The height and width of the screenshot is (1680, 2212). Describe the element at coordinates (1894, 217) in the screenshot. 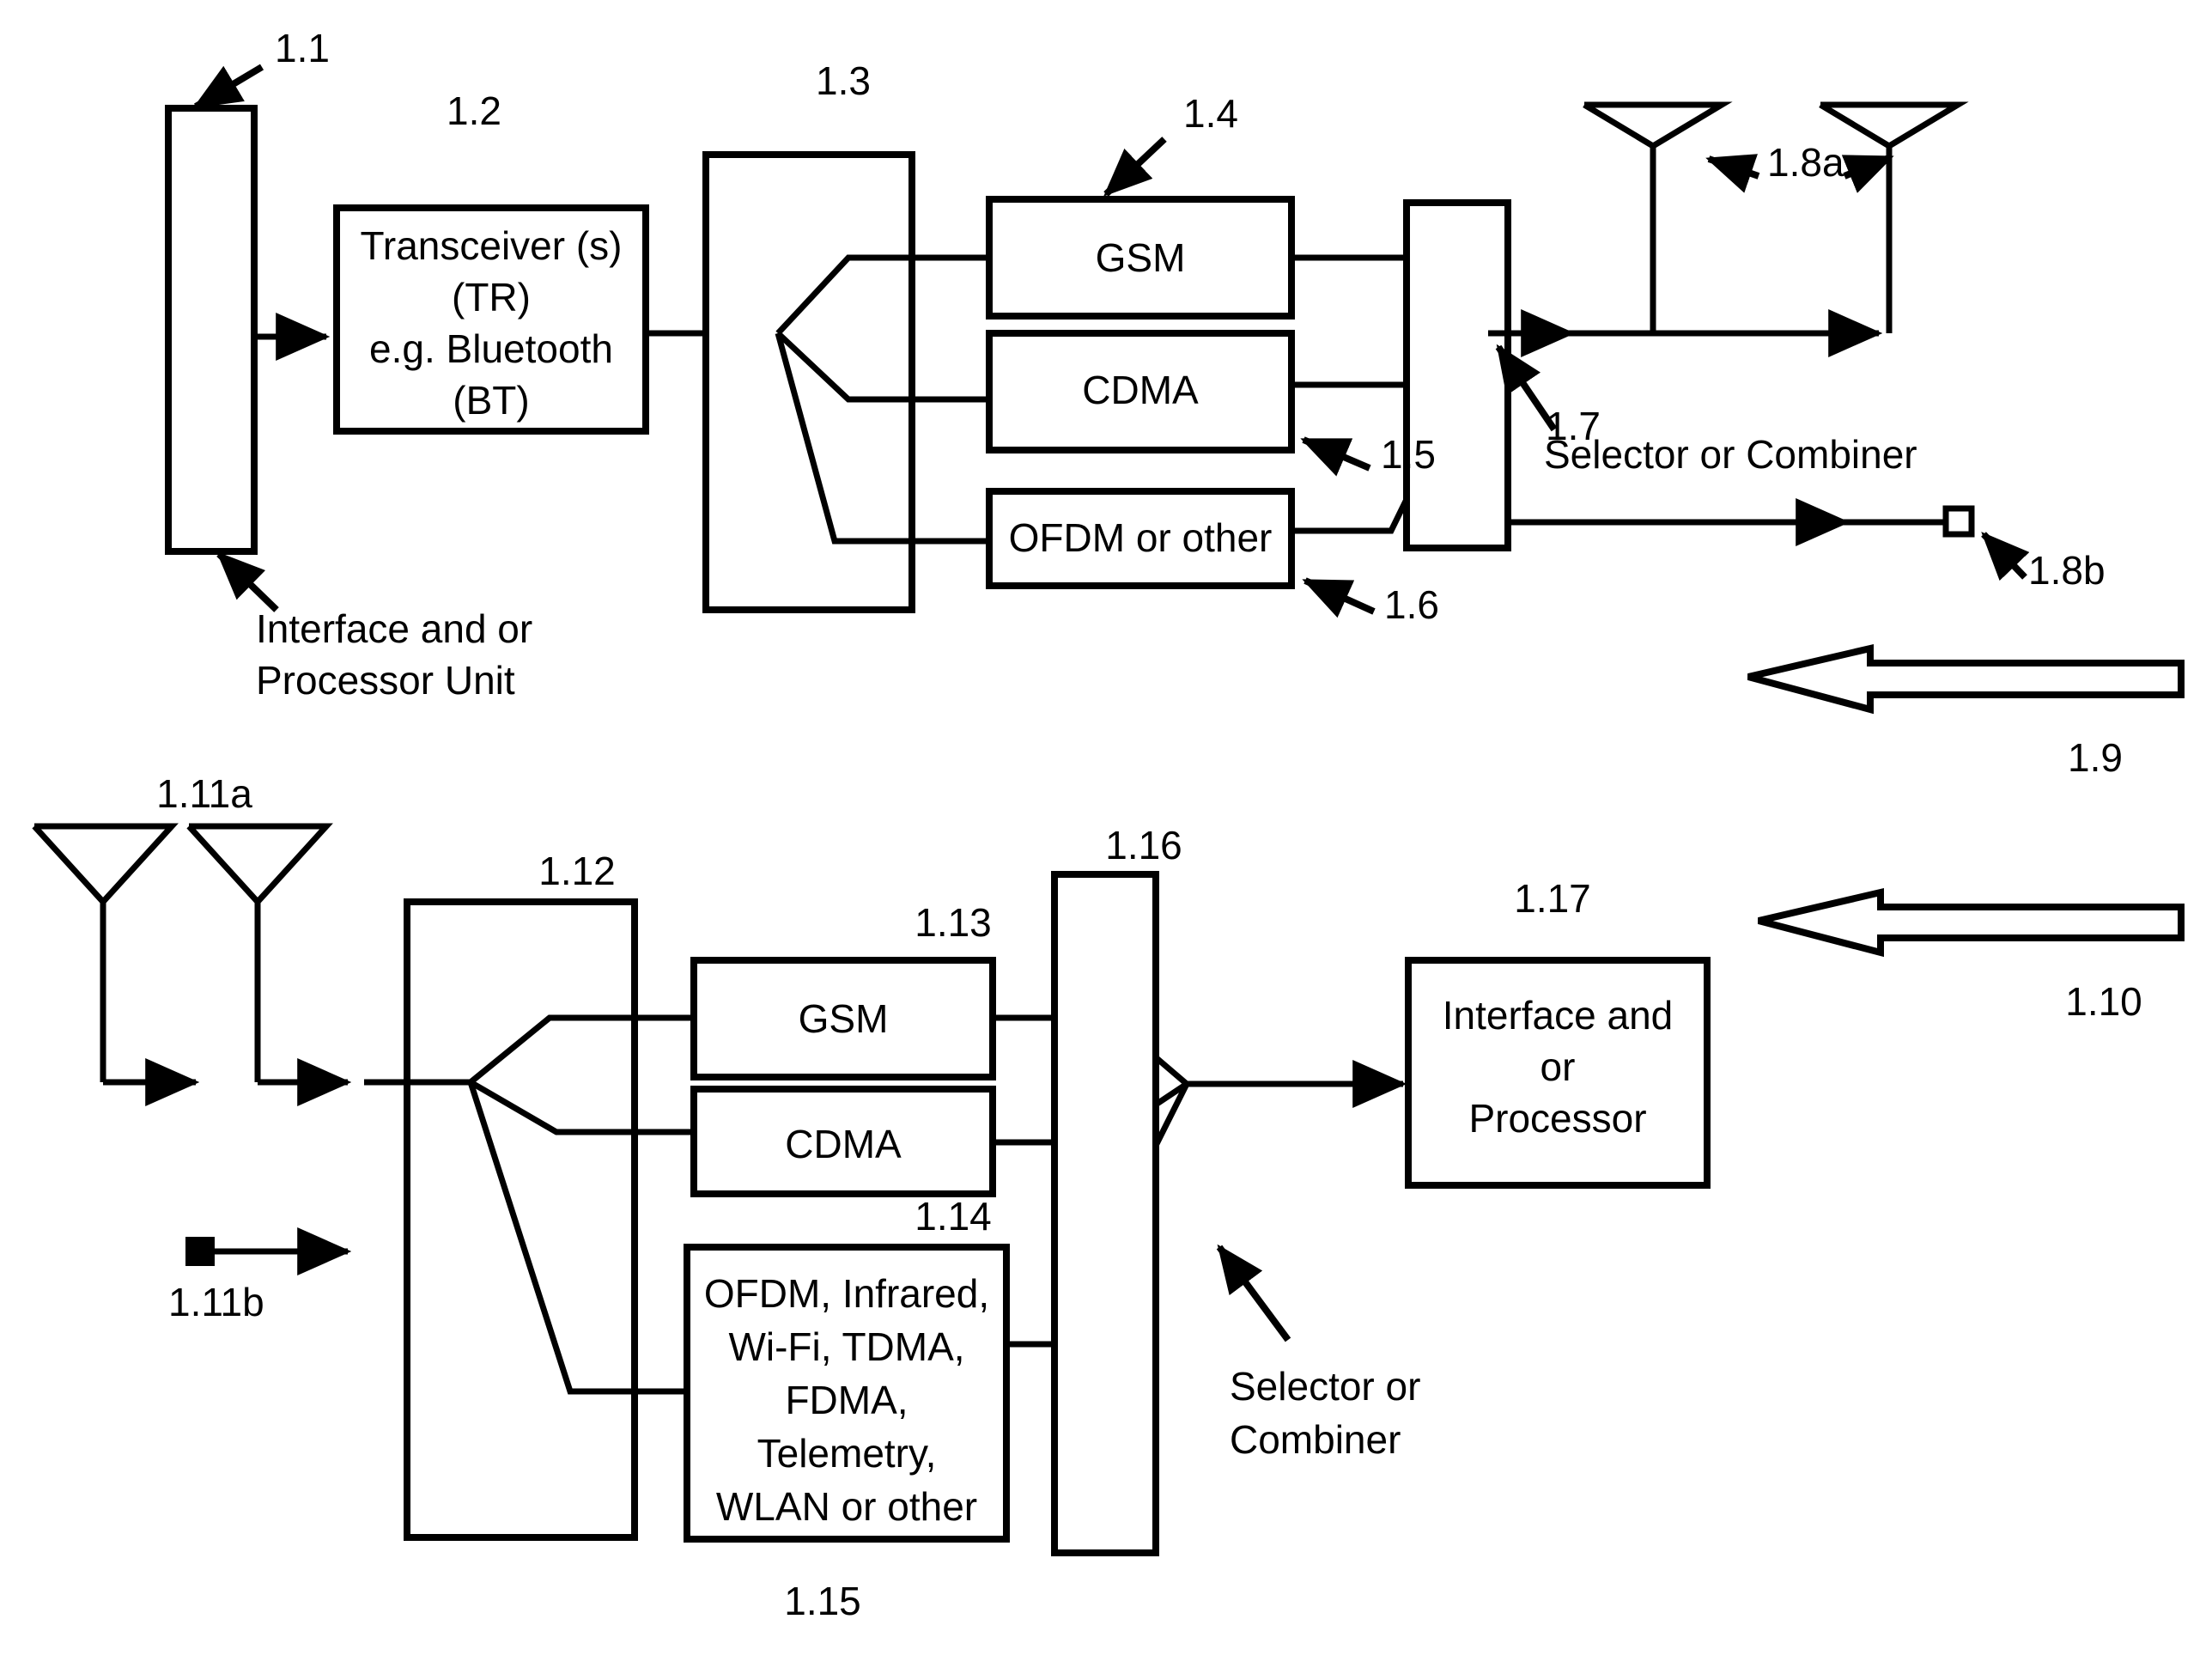

I see `antenna-1-8a-right` at that location.